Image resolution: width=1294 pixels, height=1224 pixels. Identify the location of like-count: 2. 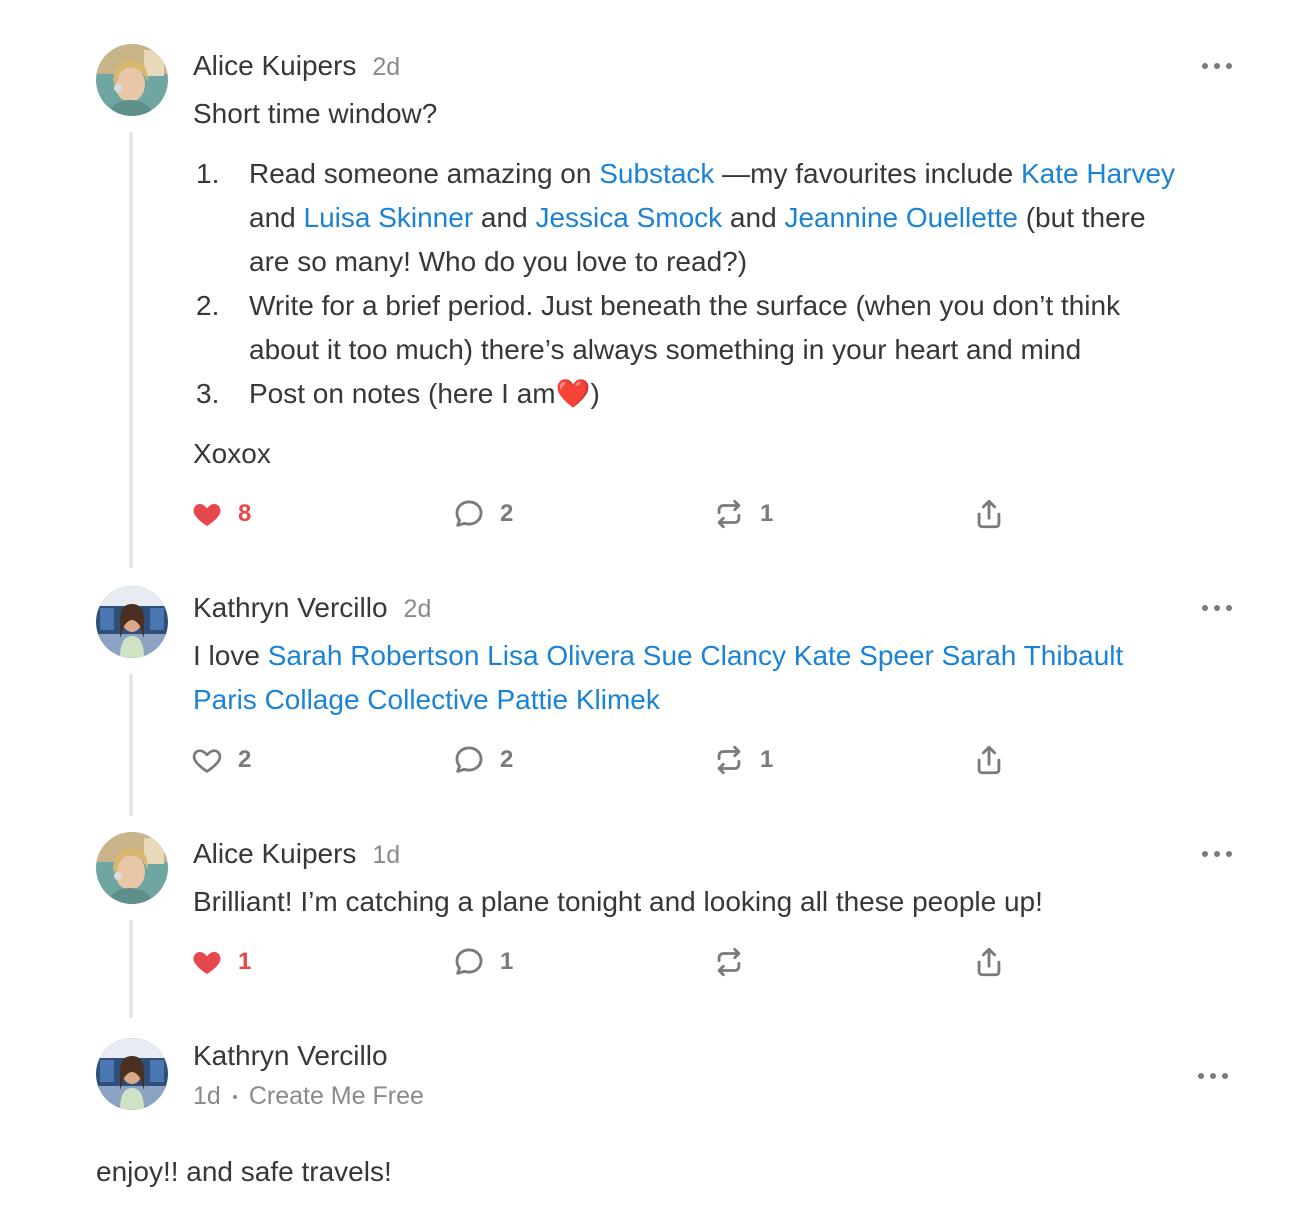
(245, 759).